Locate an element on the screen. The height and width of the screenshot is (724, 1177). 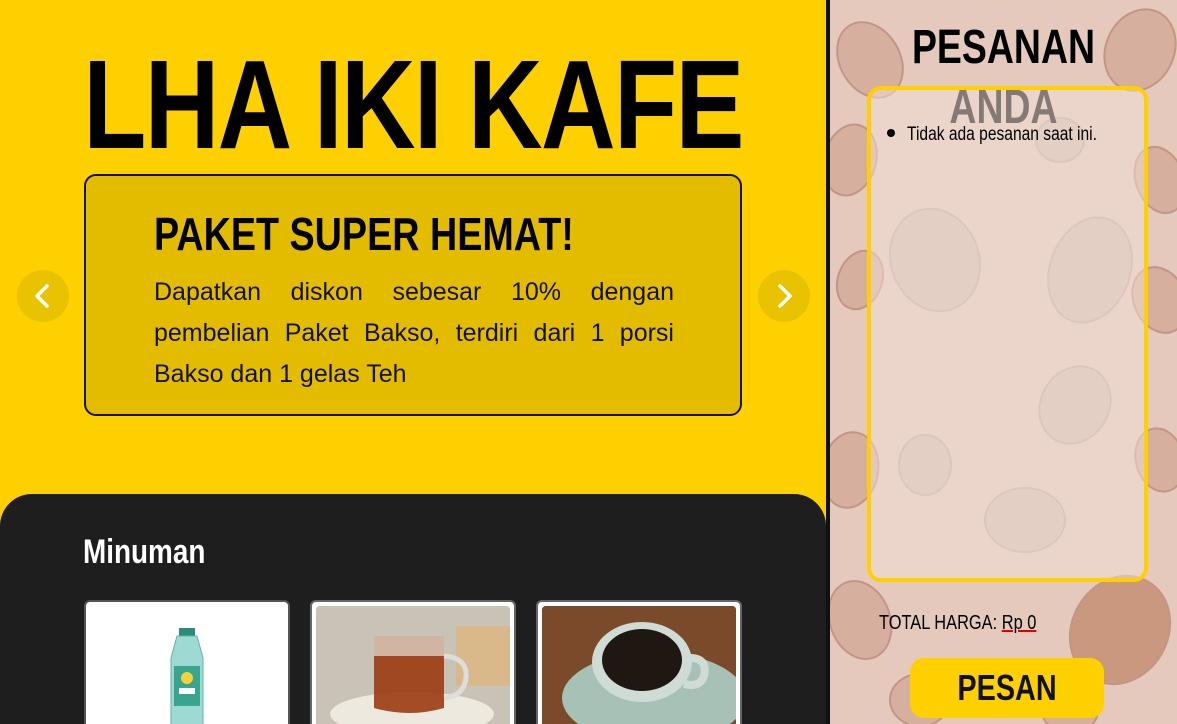
tea-glass-image is located at coordinates (413, 665).